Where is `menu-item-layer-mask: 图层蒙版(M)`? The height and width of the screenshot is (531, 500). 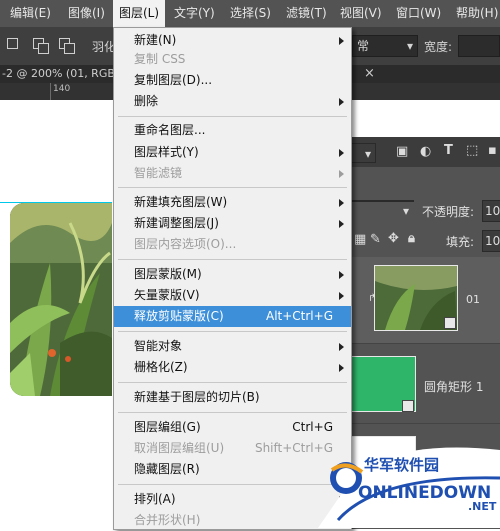
menu-item-layer-mask: 图层蒙版(M) is located at coordinates (232, 274).